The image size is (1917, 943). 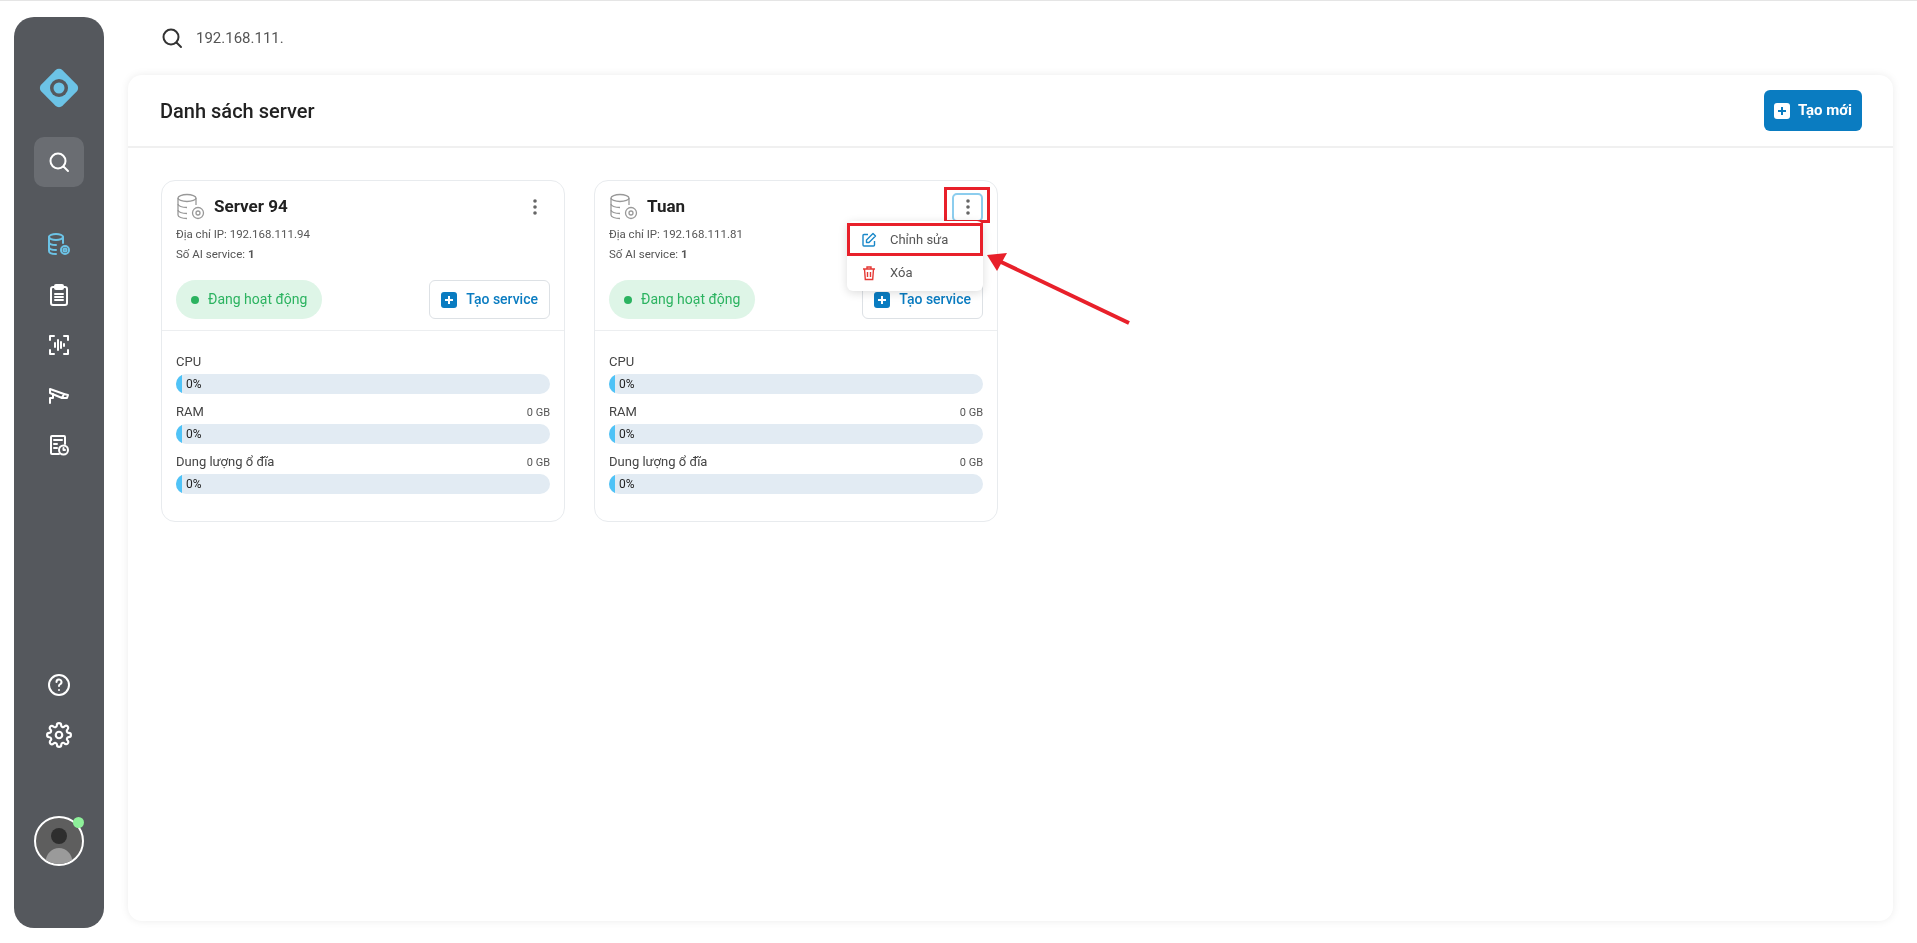 What do you see at coordinates (666, 207) in the screenshot?
I see `server-name: Tuan` at bounding box center [666, 207].